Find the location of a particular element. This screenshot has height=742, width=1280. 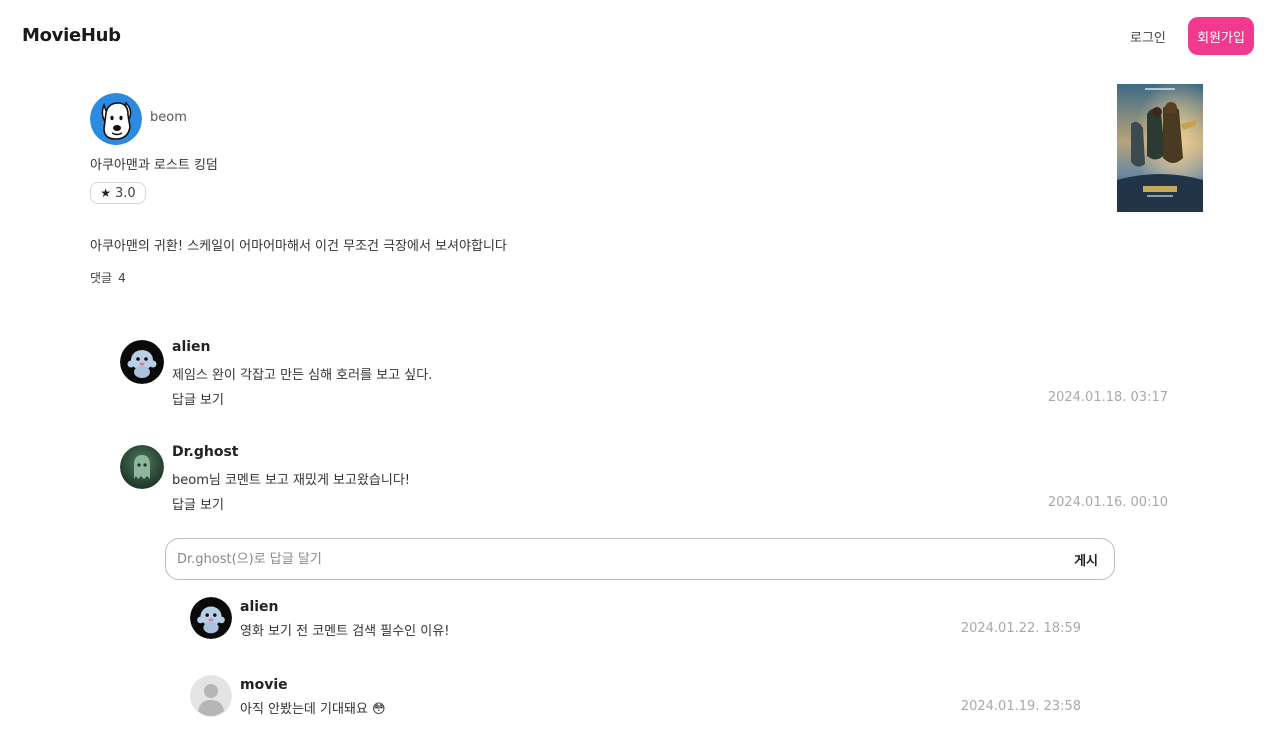

reply-text: 아직 안봤는데 기대돼요 😳 is located at coordinates (313, 709).